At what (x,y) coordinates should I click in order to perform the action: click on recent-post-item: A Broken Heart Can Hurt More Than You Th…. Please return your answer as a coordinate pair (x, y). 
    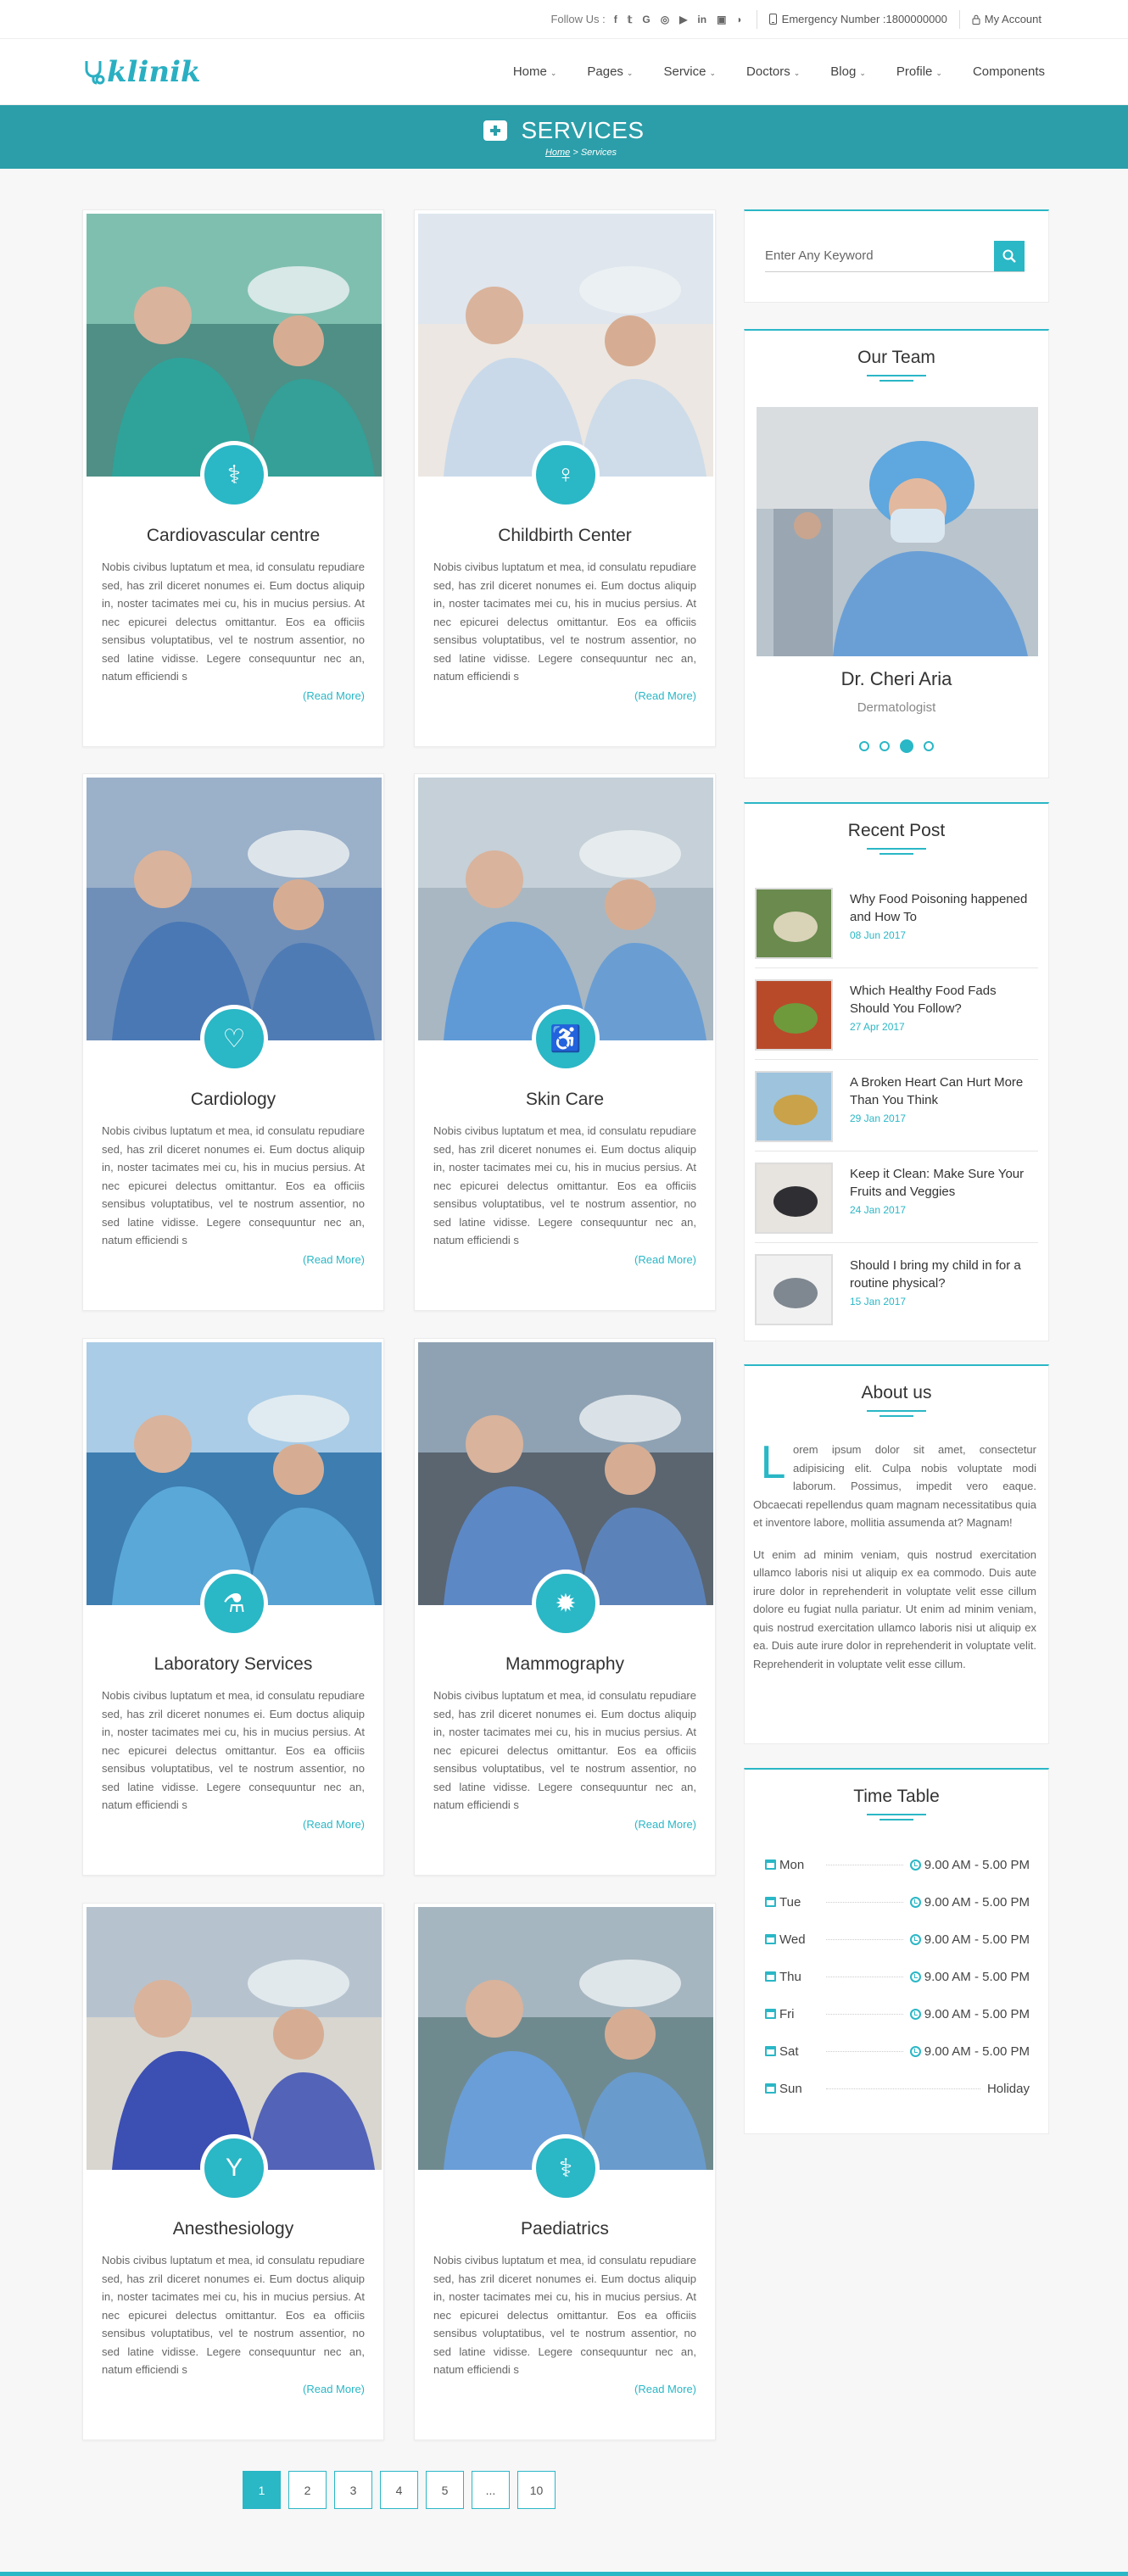
    Looking at the image, I should click on (896, 1105).